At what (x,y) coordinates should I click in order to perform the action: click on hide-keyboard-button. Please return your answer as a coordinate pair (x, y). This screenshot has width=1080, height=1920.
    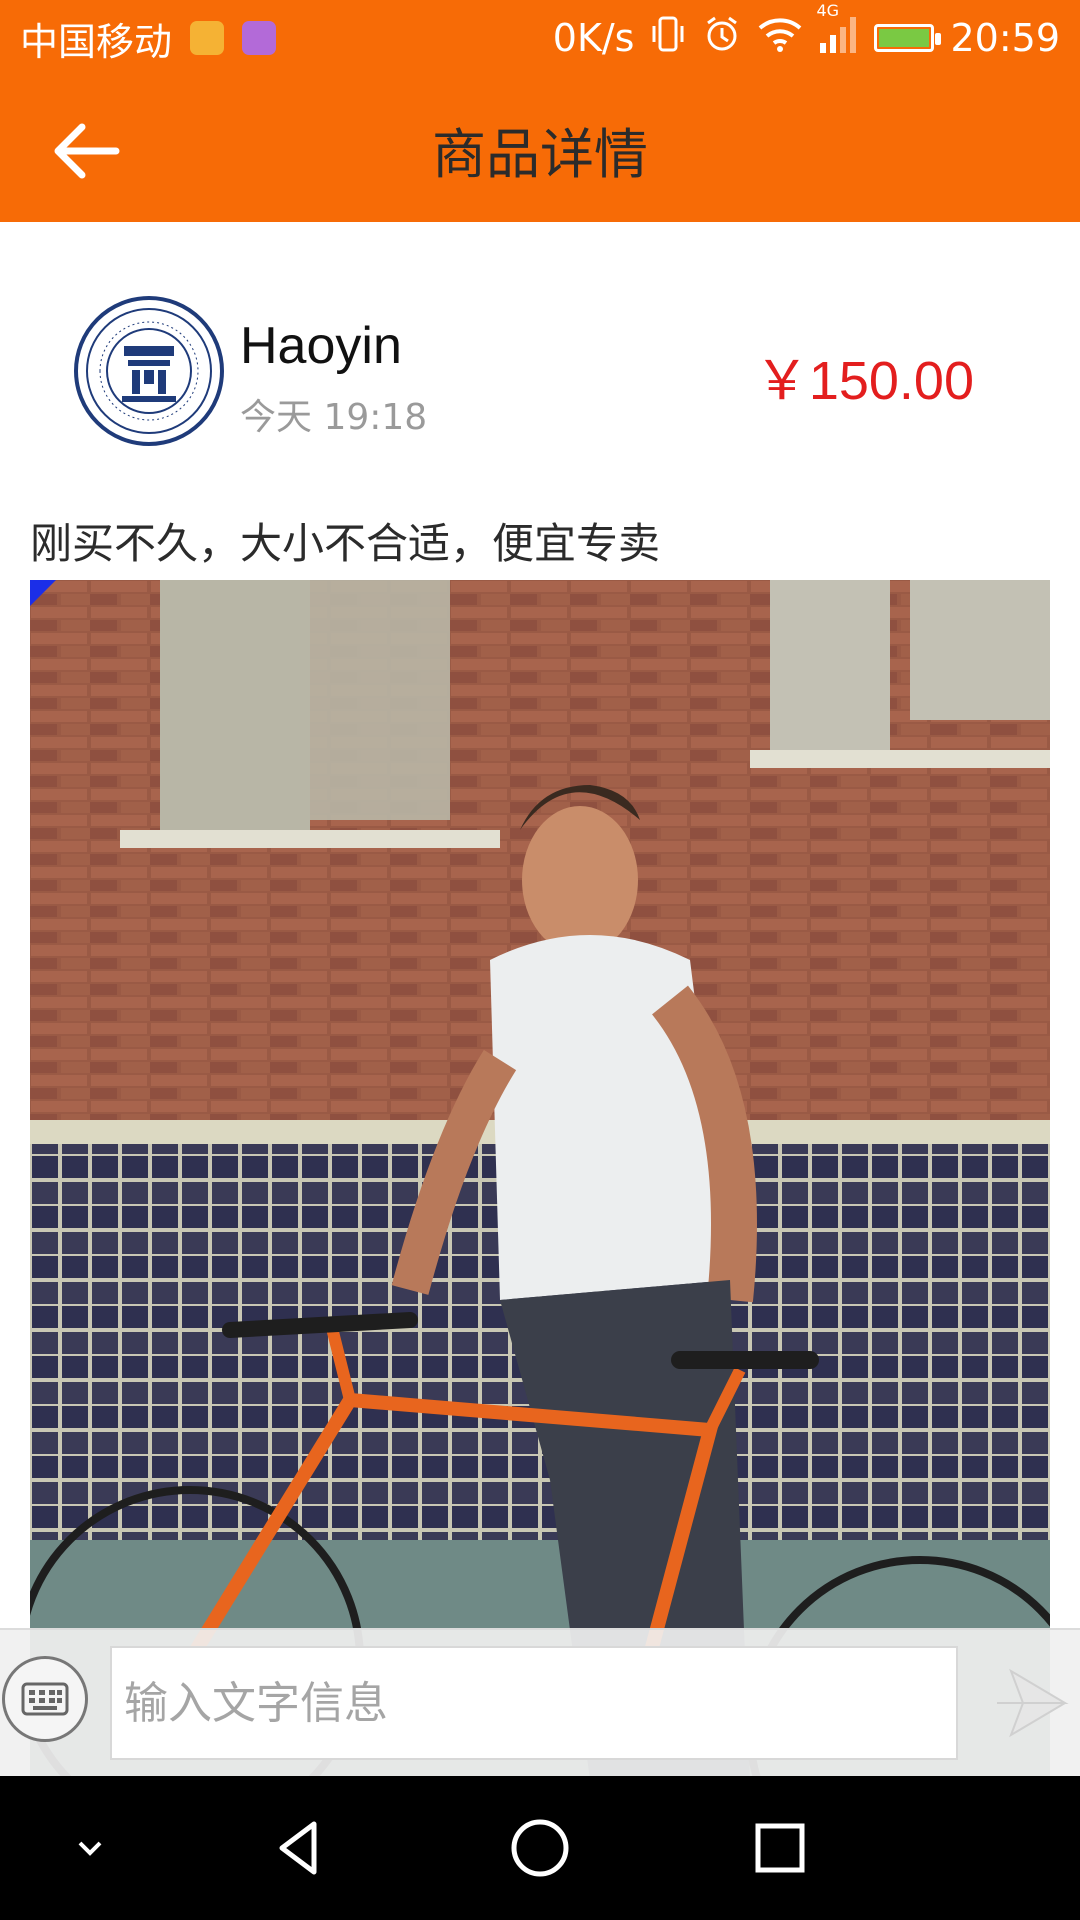
    Looking at the image, I should click on (90, 1848).